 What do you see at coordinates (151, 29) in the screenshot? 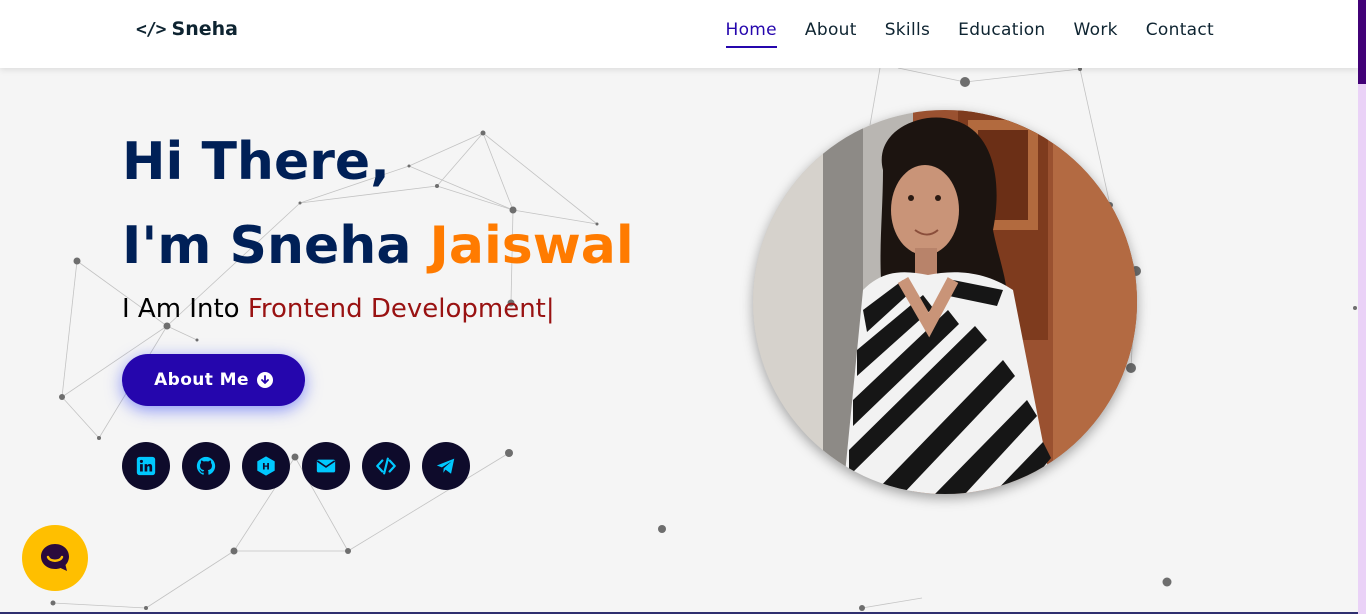
I see `code-icon: </>` at bounding box center [151, 29].